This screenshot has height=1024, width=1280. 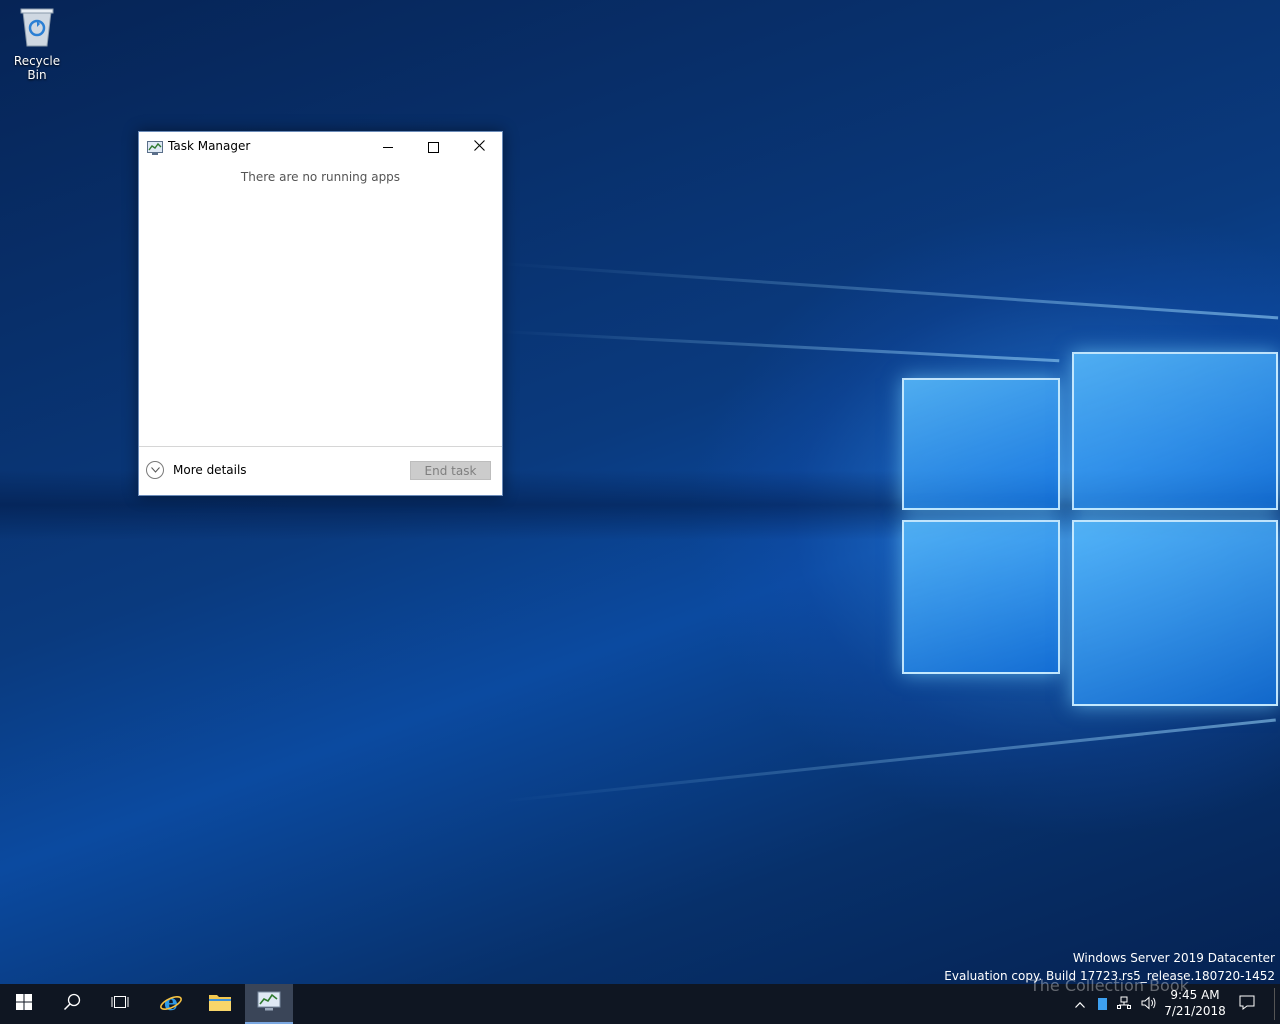 I want to click on maximize-button, so click(x=433, y=147).